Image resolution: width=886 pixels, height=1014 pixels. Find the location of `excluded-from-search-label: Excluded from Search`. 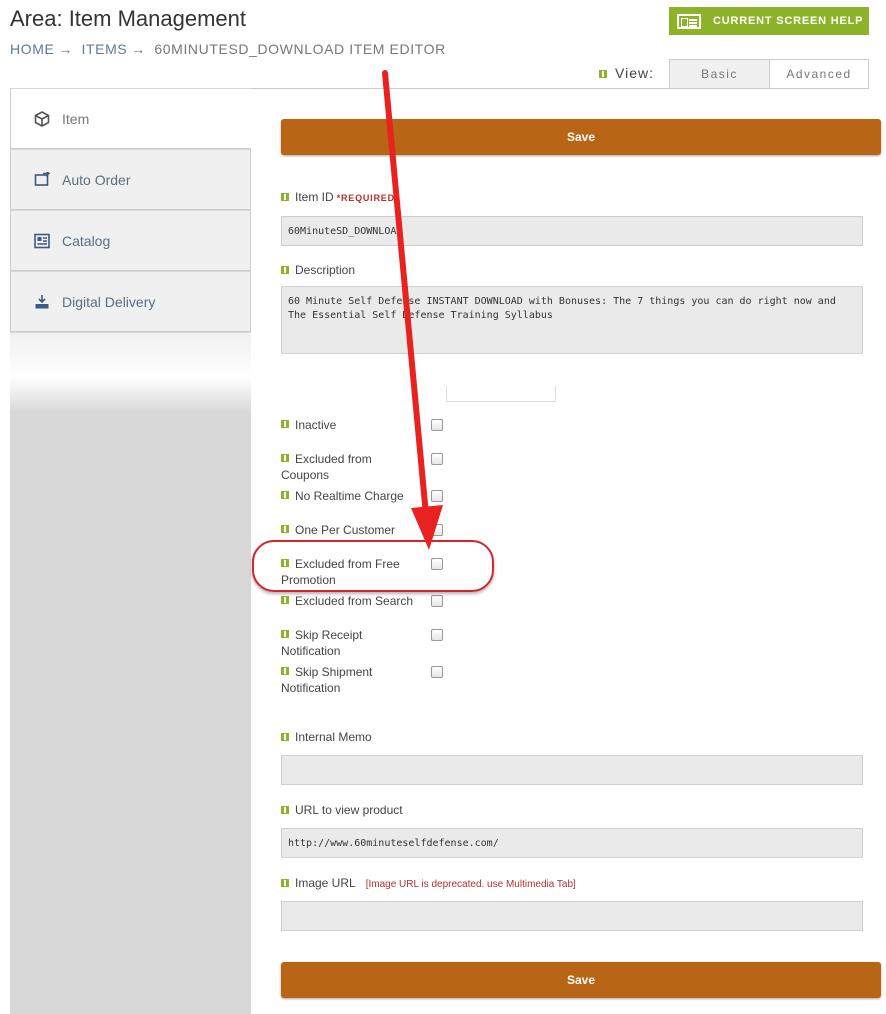

excluded-from-search-label: Excluded from Search is located at coordinates (351, 601).